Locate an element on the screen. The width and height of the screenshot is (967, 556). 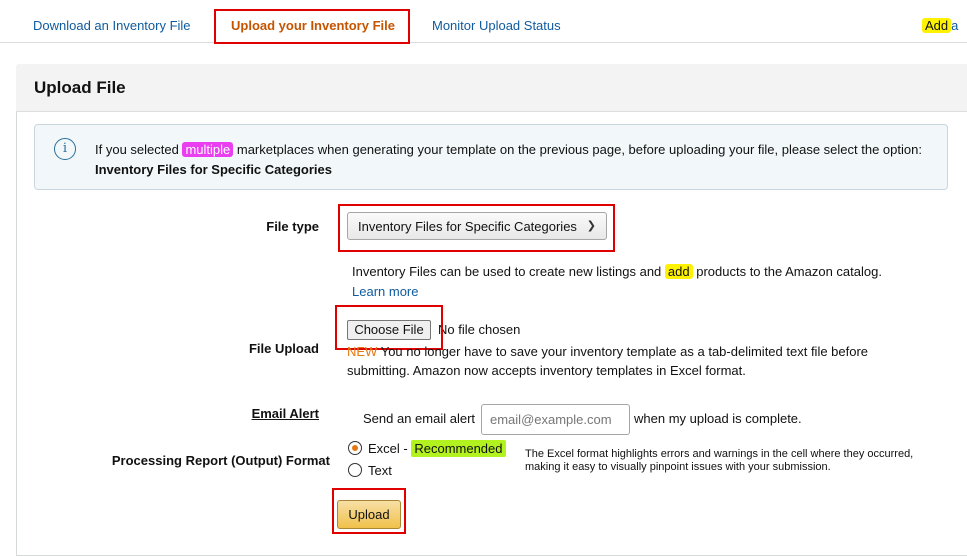
option-excel-text: Excel - is located at coordinates (390, 448).